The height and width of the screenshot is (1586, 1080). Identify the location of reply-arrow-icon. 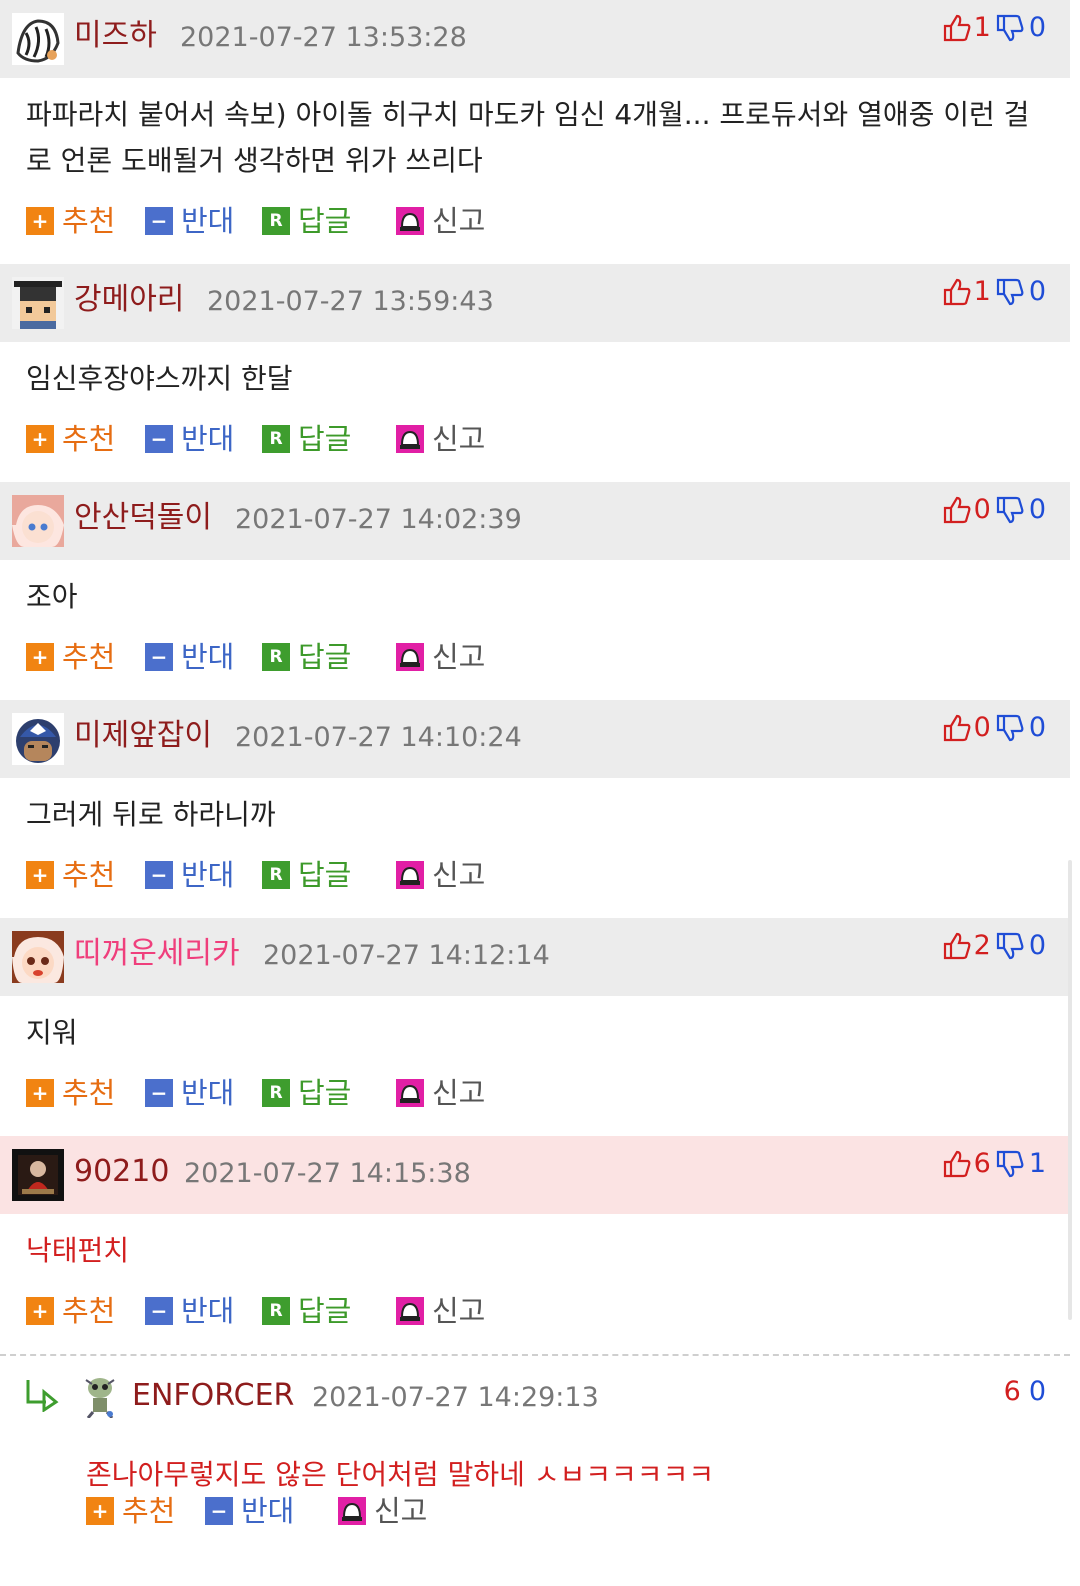
(42, 1396).